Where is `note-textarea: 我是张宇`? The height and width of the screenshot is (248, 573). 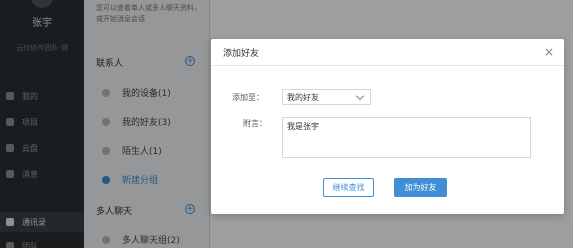 note-textarea: 我是张宇 is located at coordinates (406, 137).